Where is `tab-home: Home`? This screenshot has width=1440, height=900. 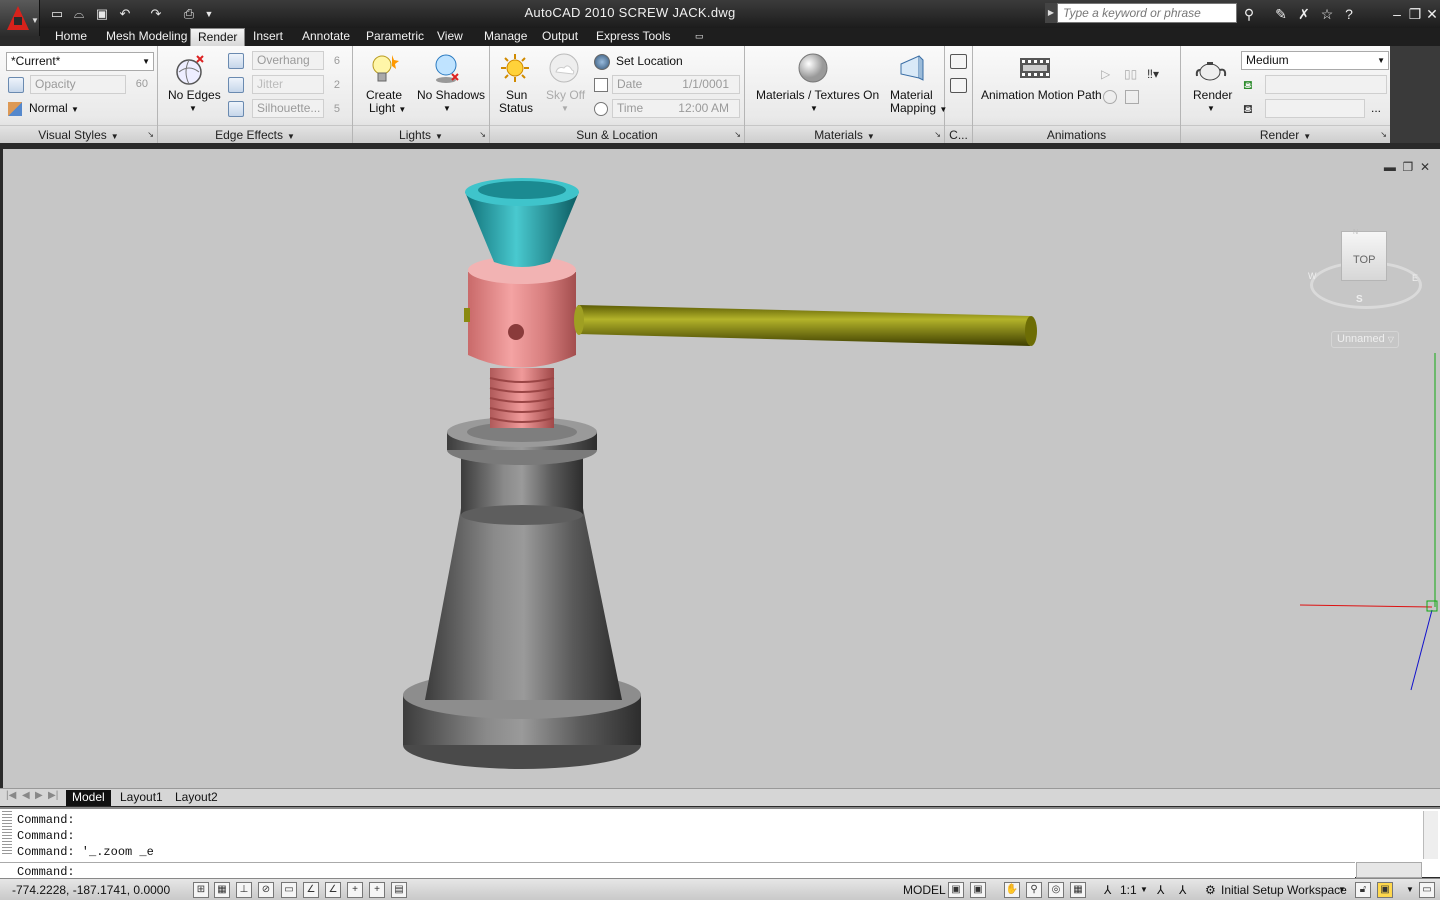
tab-home: Home is located at coordinates (71, 37).